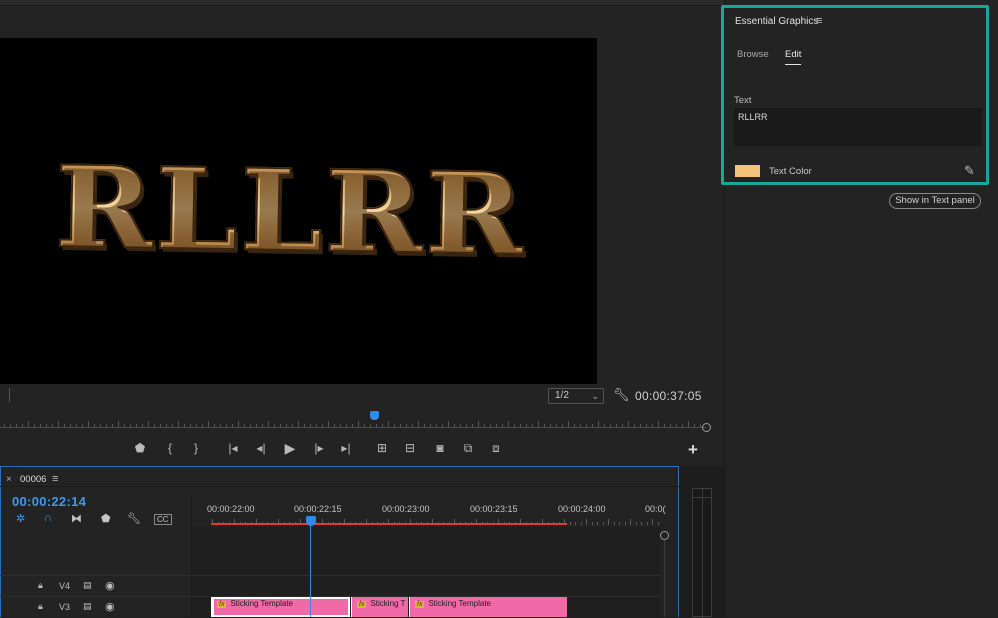  I want to click on ruler-label: 00:0(, so click(655, 509).